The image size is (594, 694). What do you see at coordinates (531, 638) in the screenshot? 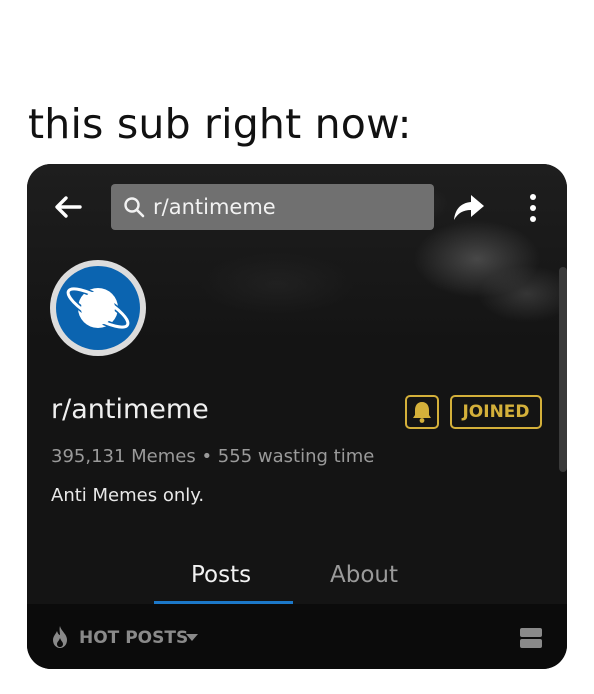
I see `view-mode-icon` at bounding box center [531, 638].